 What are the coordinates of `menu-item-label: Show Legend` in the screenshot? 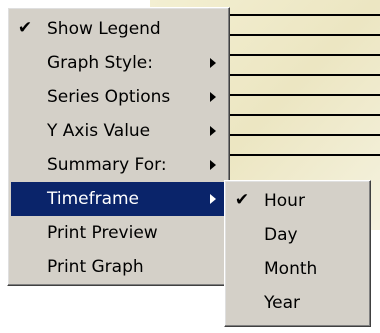 It's located at (104, 29).